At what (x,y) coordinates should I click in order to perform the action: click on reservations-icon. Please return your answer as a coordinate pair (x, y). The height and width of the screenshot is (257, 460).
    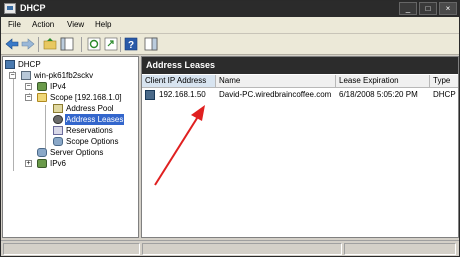
    Looking at the image, I should click on (58, 130).